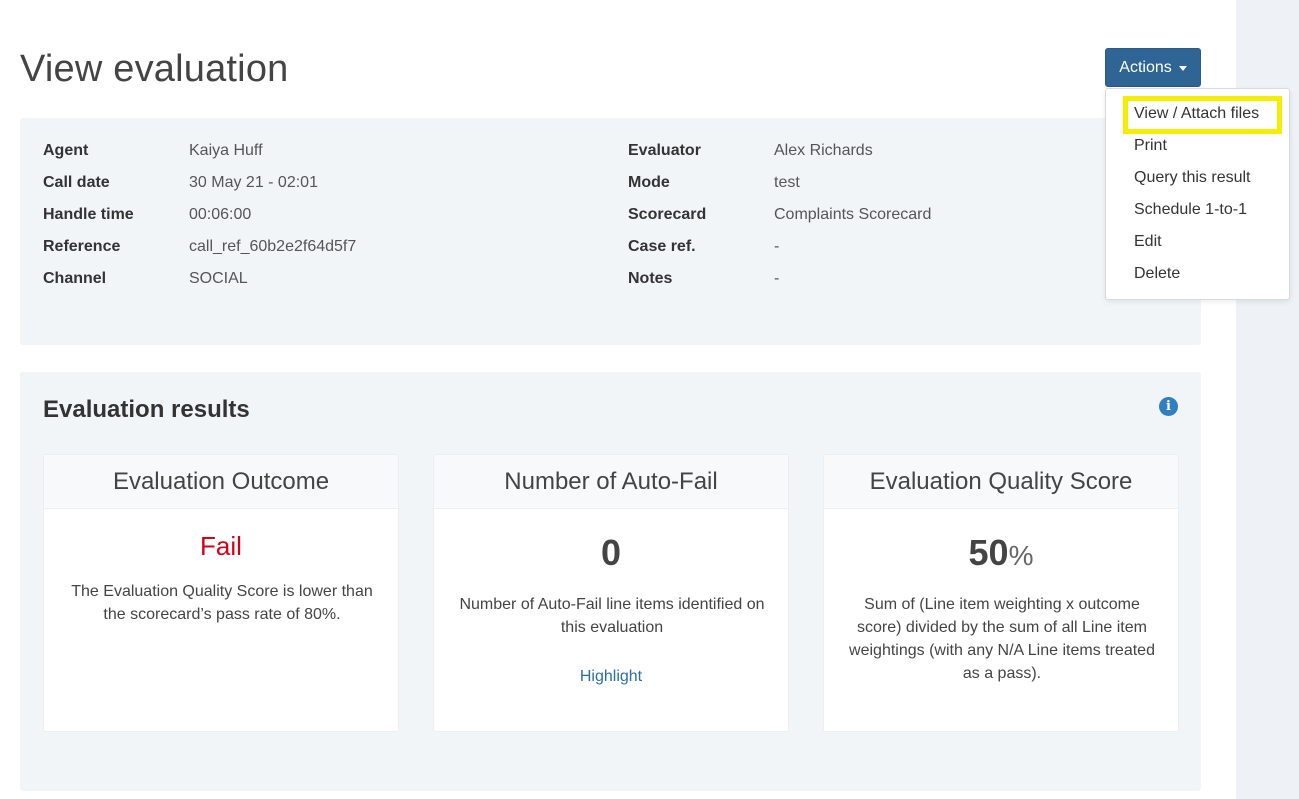 This screenshot has width=1299, height=799. Describe the element at coordinates (988, 552) in the screenshot. I see `quality-score-number: 50` at that location.